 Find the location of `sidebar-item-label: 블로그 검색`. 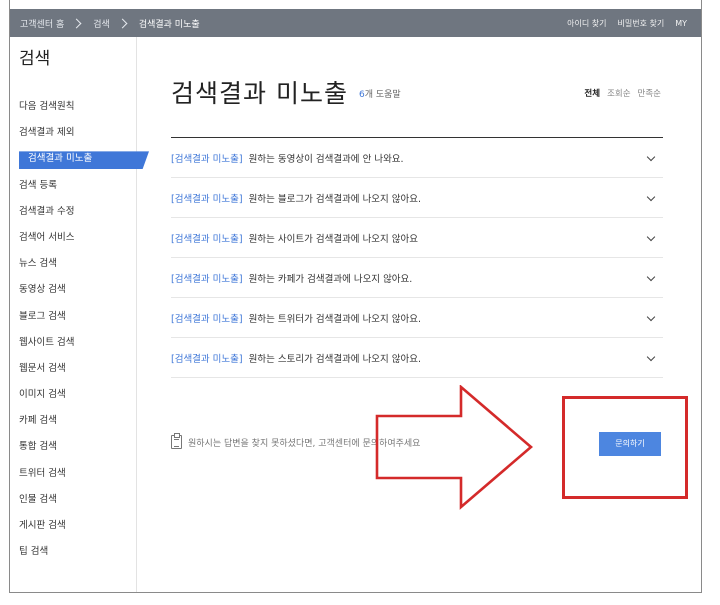

sidebar-item-label: 블로그 검색 is located at coordinates (42, 316).